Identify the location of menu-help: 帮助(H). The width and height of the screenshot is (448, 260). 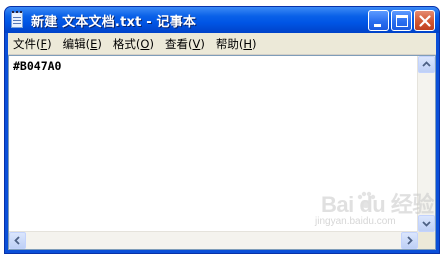
(236, 44).